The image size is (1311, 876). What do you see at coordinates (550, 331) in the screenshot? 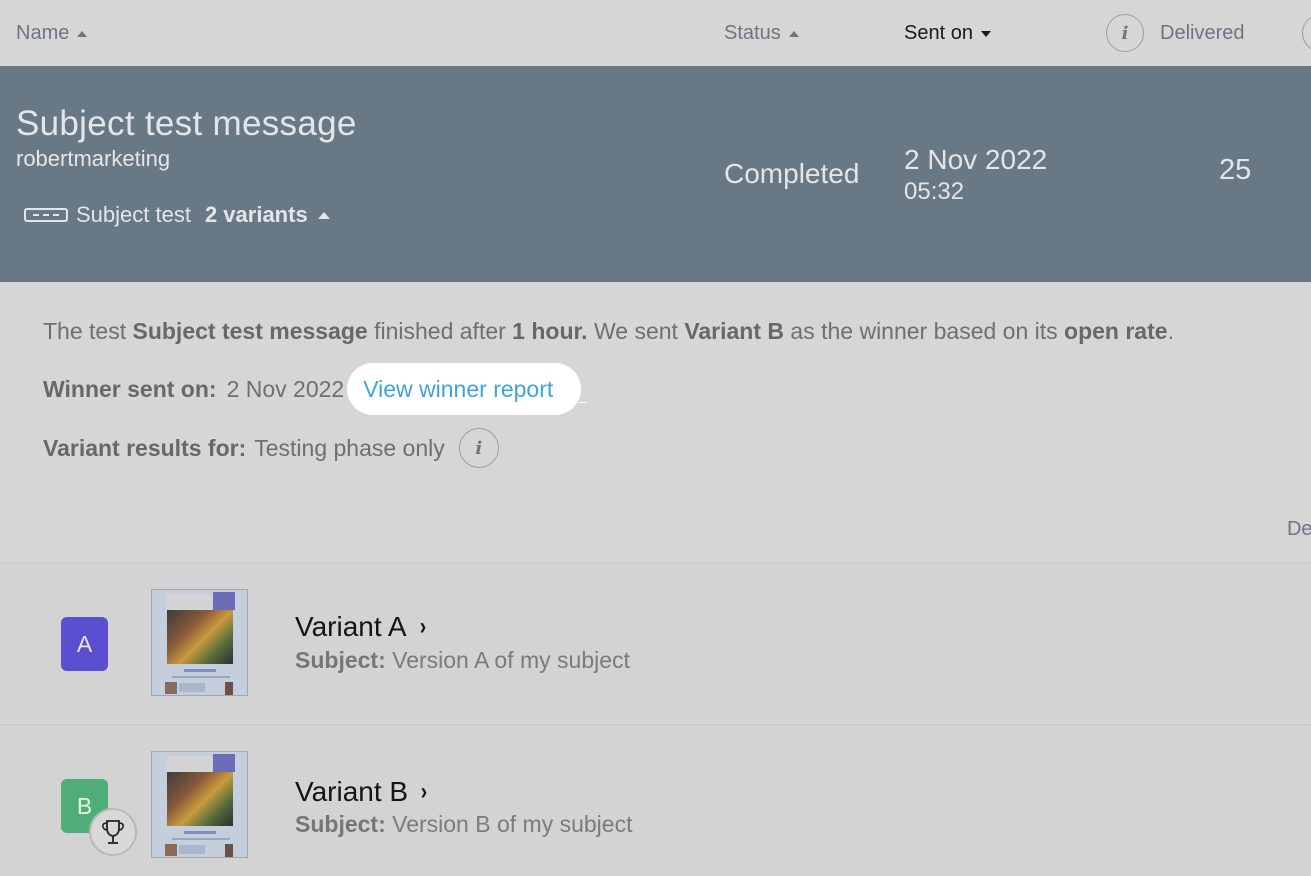
I see `summary-duration: 1 hour.` at bounding box center [550, 331].